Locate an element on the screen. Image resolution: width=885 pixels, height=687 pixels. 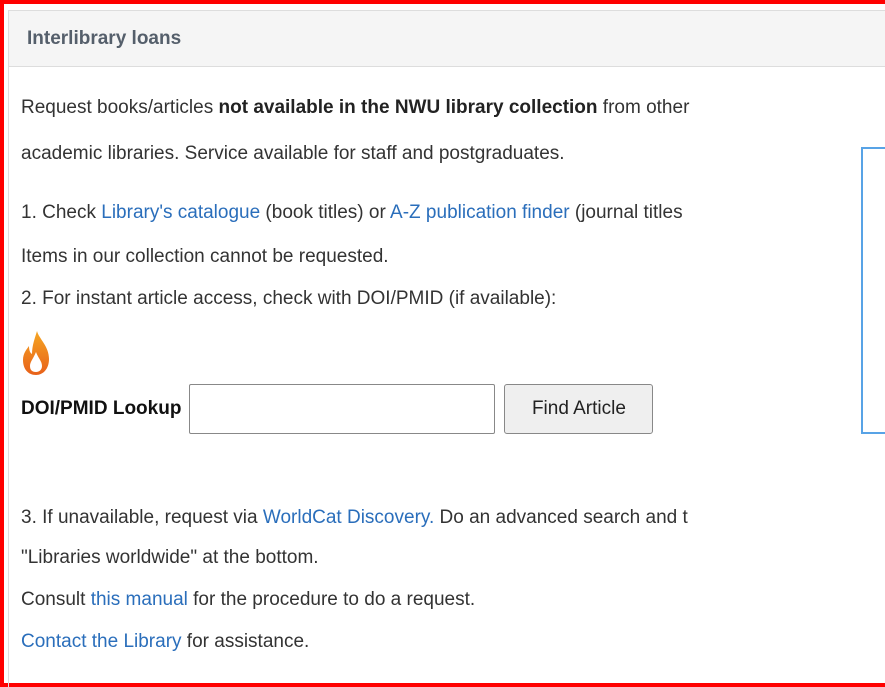
doi-pmid-input is located at coordinates (342, 409).